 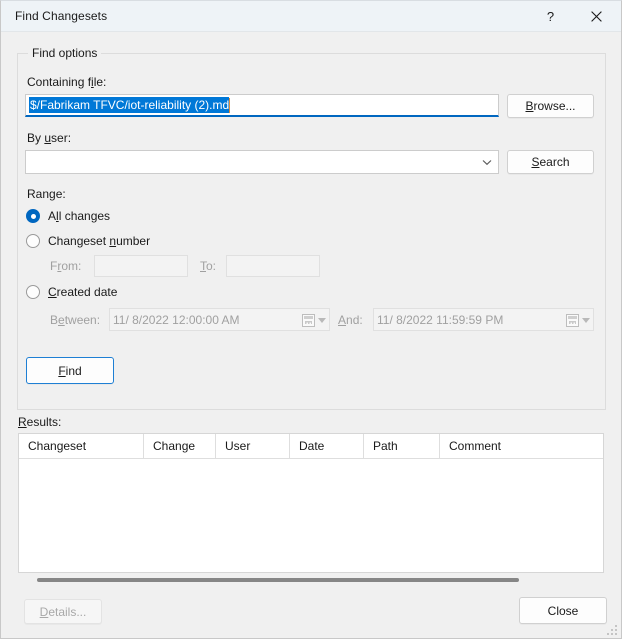 I want to click on results-label: Results:, so click(x=40, y=422).